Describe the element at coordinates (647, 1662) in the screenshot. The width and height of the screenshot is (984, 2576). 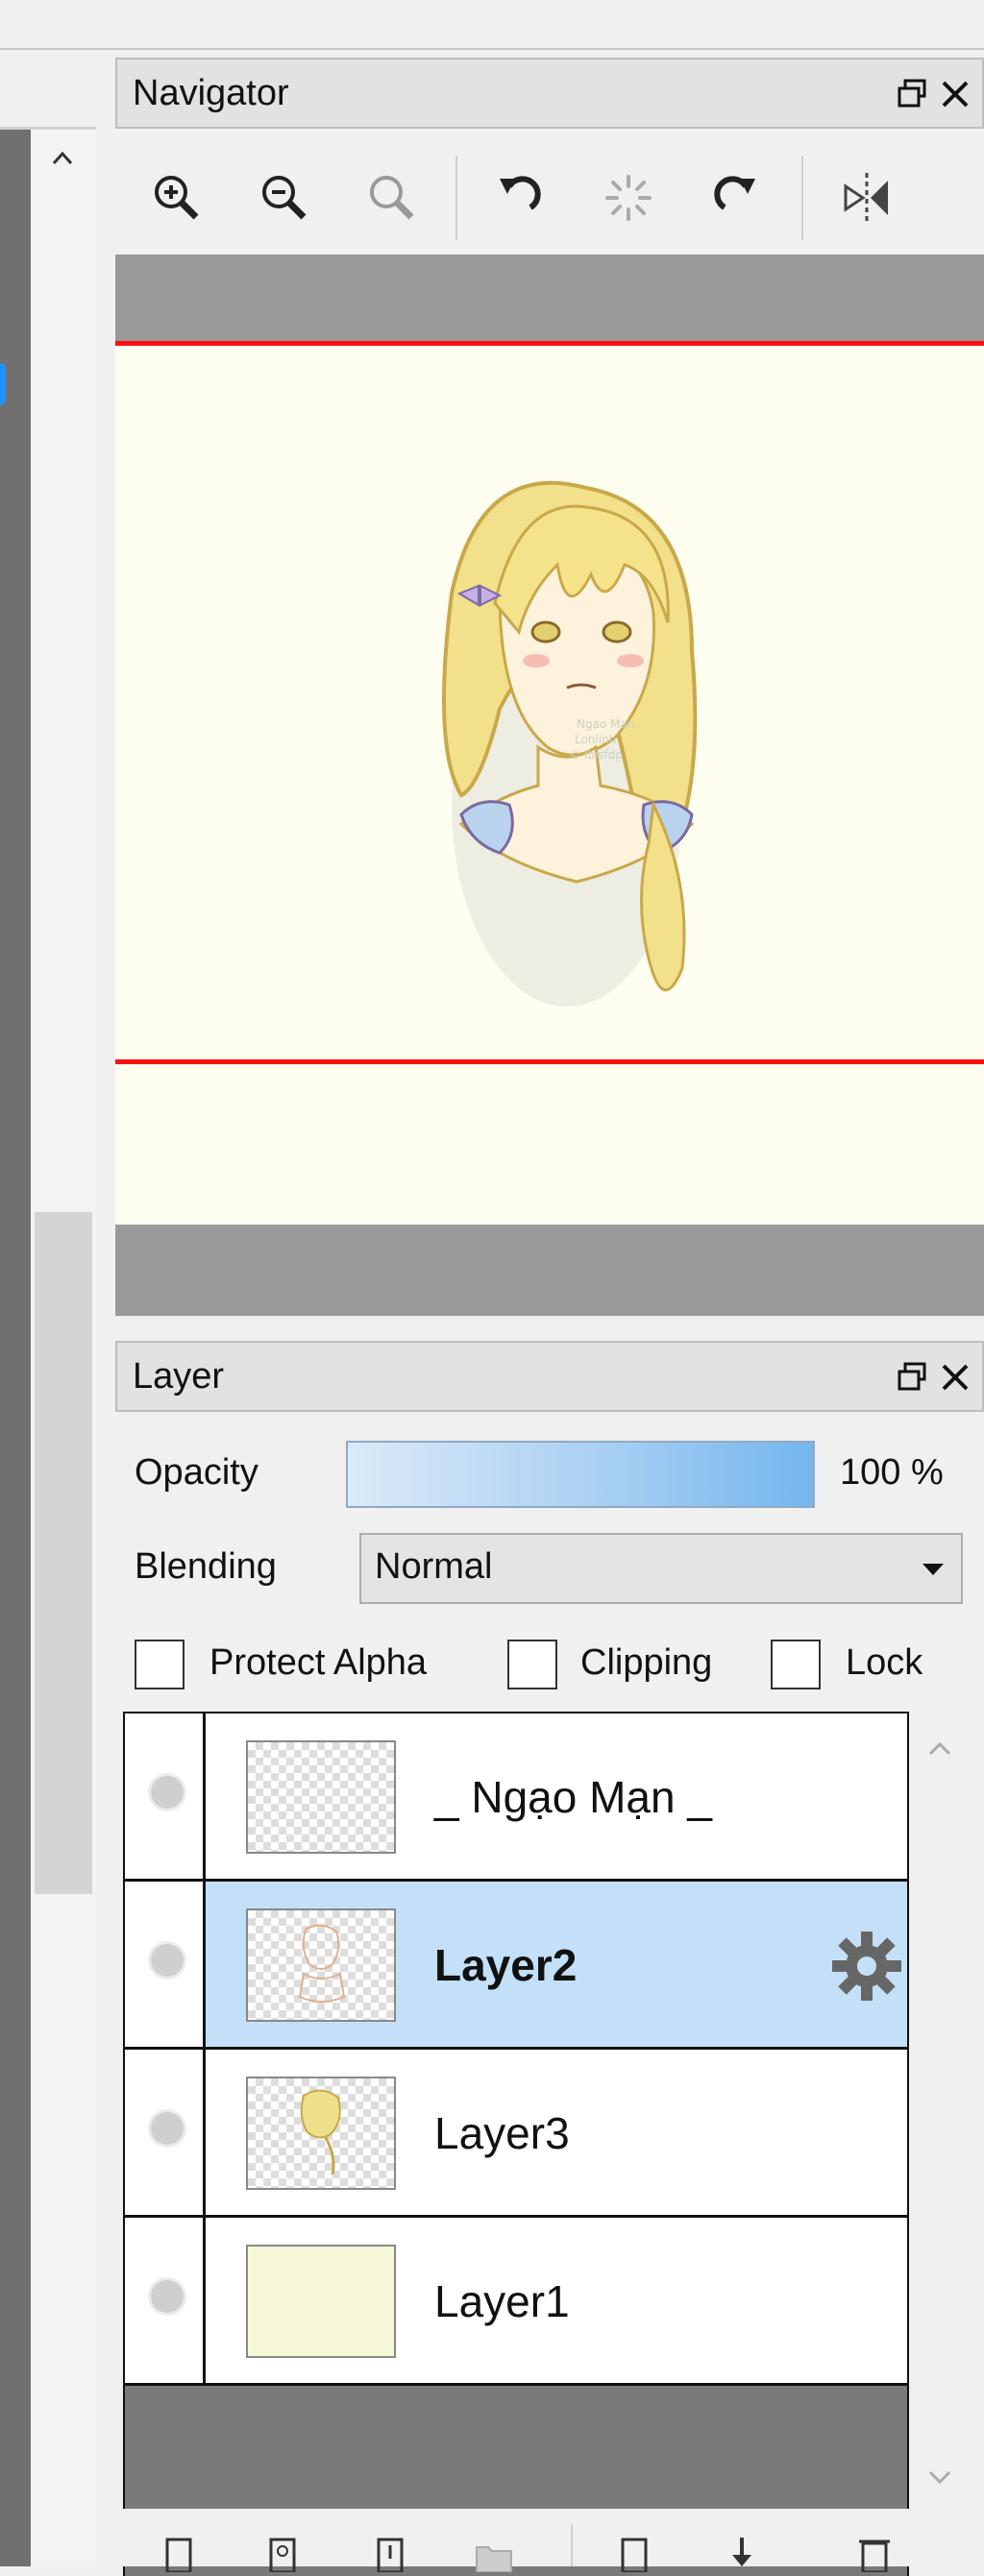
I see `clipping-label: Clipping` at that location.